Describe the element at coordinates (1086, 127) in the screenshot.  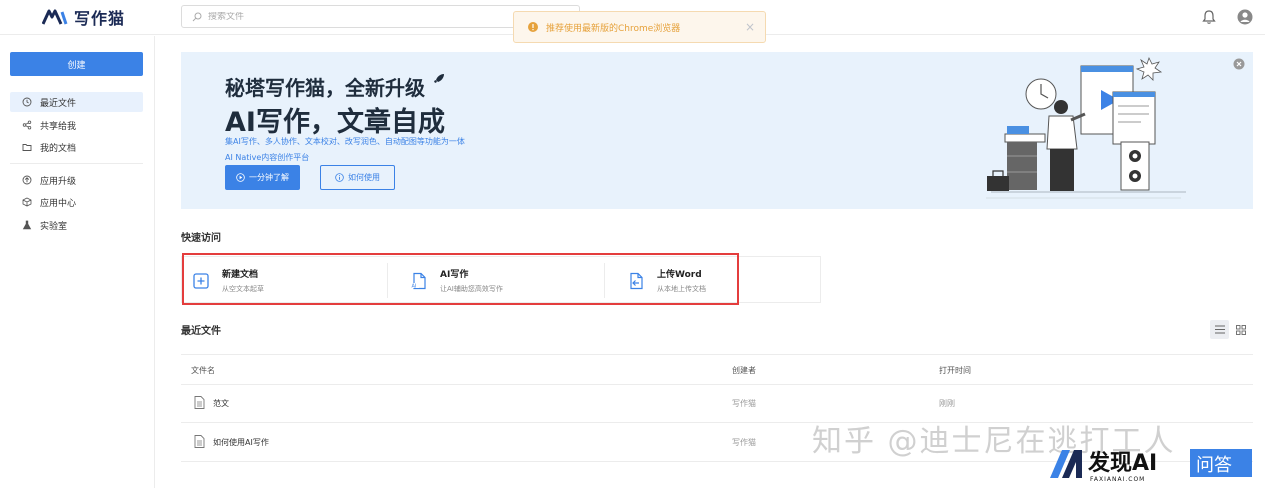
I see `office-illustration` at that location.